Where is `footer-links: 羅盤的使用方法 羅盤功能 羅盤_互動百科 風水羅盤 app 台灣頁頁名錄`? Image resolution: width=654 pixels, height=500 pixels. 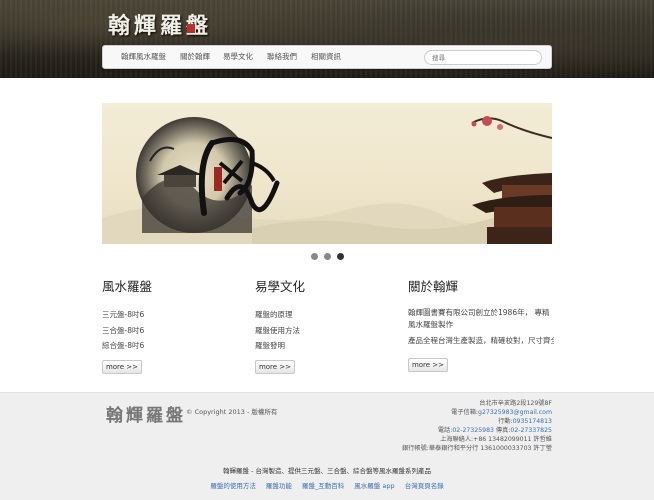
footer-links: 羅盤的使用方法 羅盤功能 羅盤_互動百科 風水羅盤 app 台灣頁頁名錄 is located at coordinates (327, 485).